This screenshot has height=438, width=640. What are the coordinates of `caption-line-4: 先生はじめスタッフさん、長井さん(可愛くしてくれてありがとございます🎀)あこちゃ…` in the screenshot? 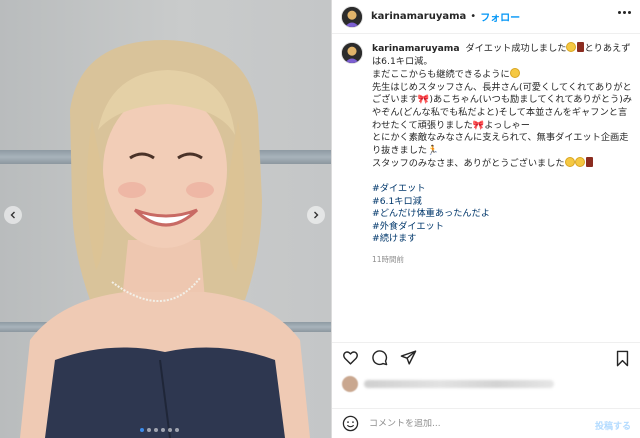 It's located at (502, 106).